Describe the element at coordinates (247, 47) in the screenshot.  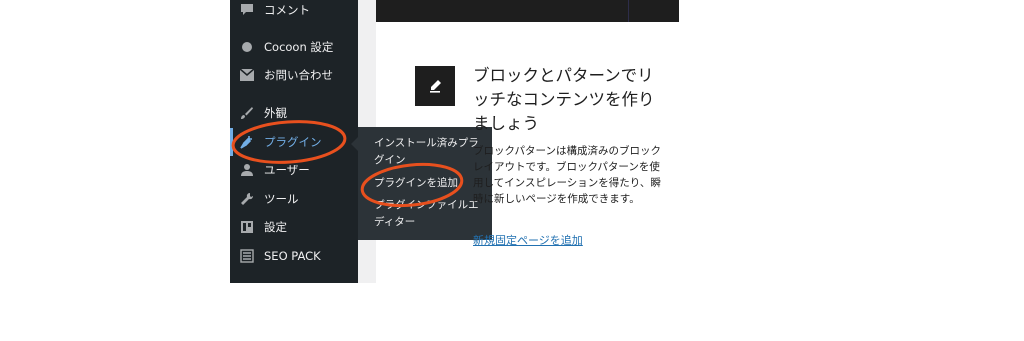
I see `circle-icon` at that location.